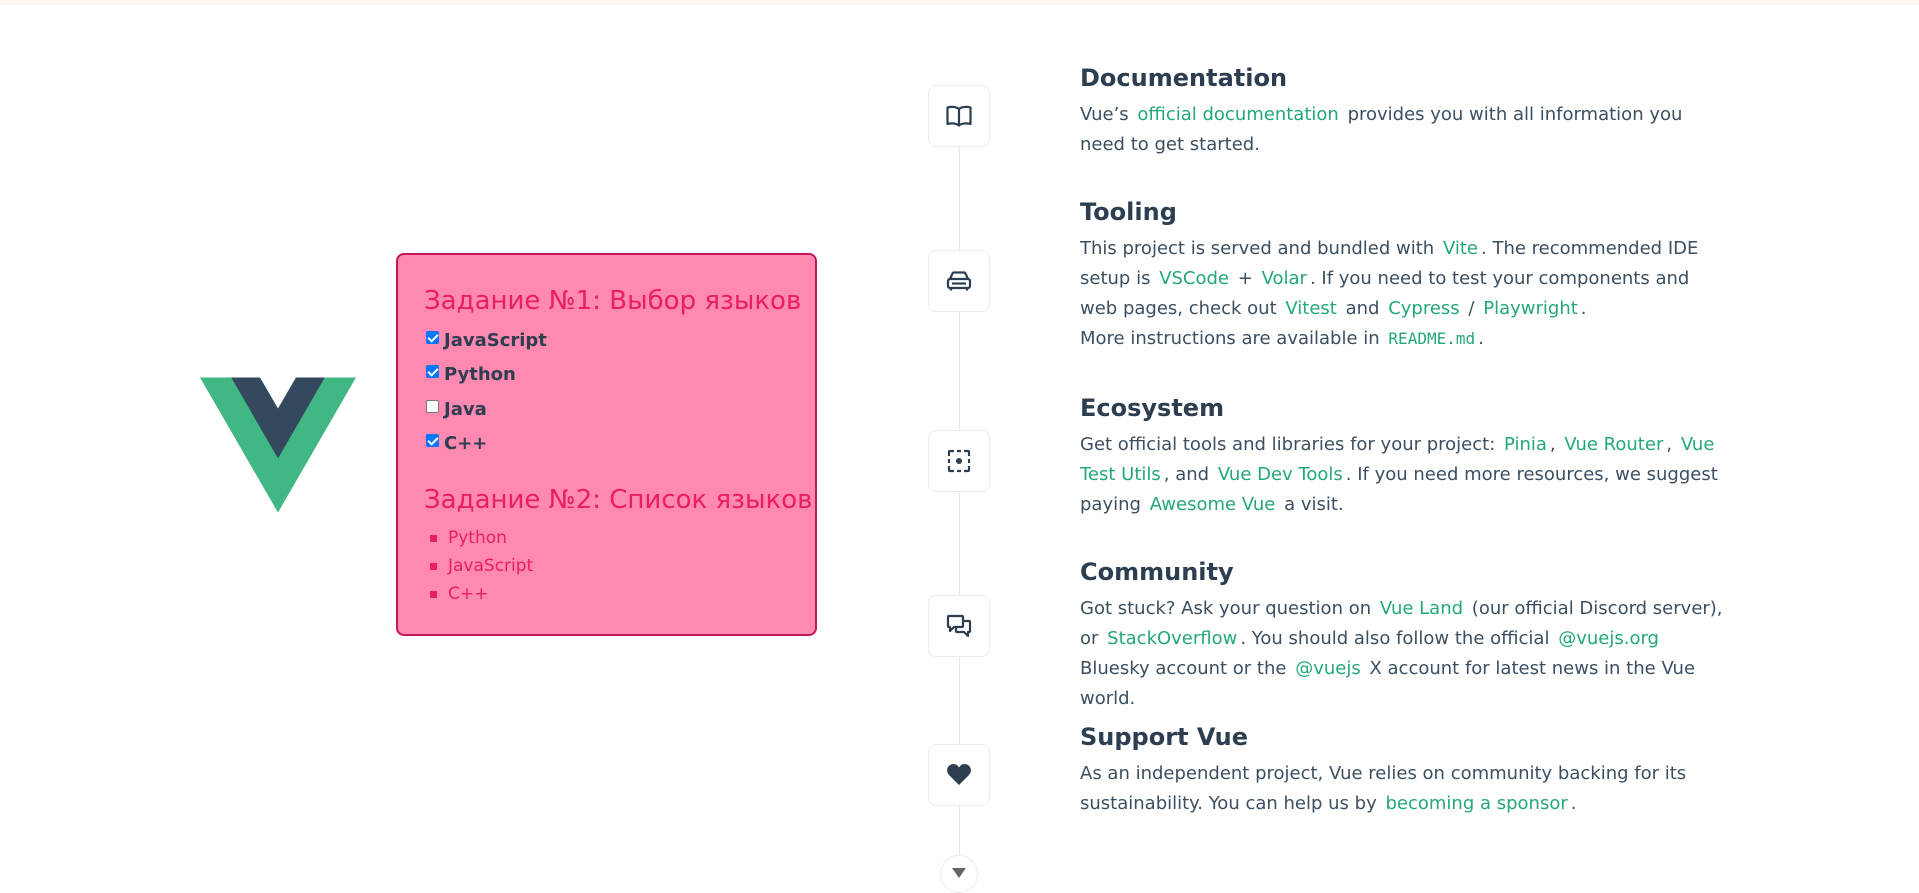 The image size is (1919, 893). Describe the element at coordinates (495, 340) in the screenshot. I see `checkbox-label: JavaScript` at that location.